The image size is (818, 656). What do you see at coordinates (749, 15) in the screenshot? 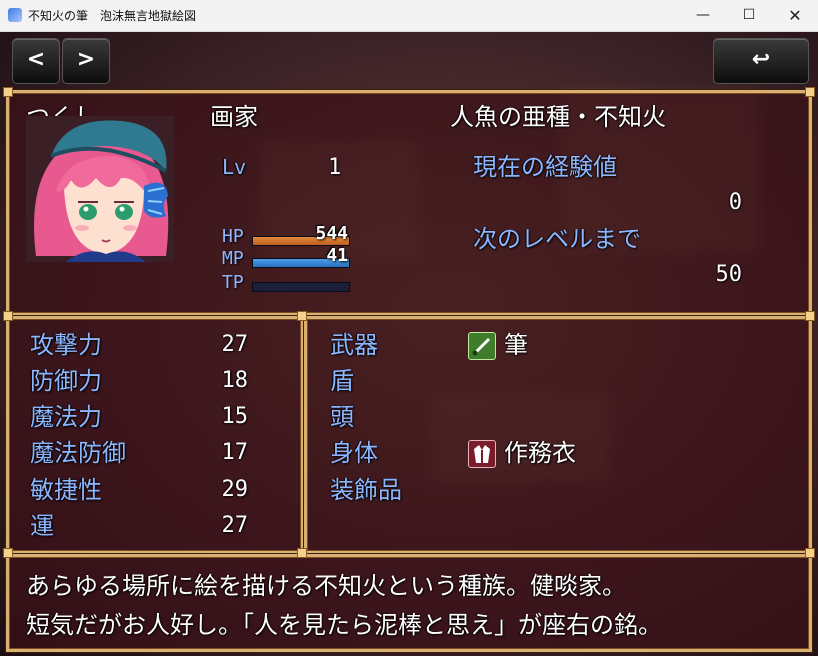
I see `maximize-button: ☐` at bounding box center [749, 15].